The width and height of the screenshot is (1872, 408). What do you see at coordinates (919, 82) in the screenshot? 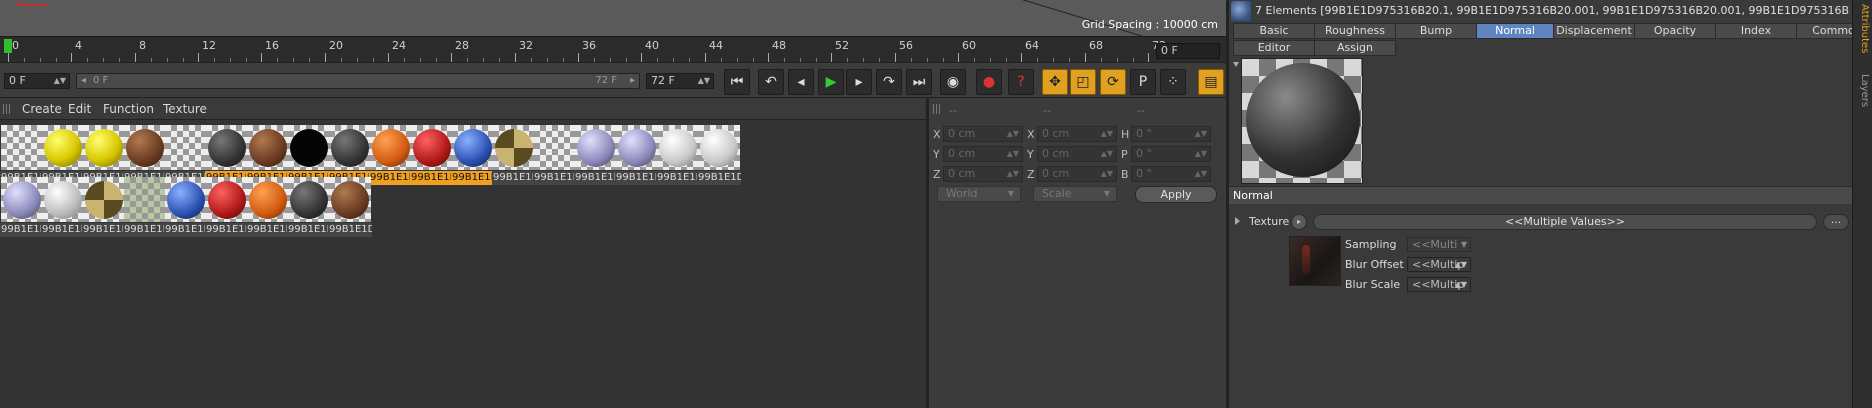
I see `go-to-end-icon: ⏭` at bounding box center [919, 82].